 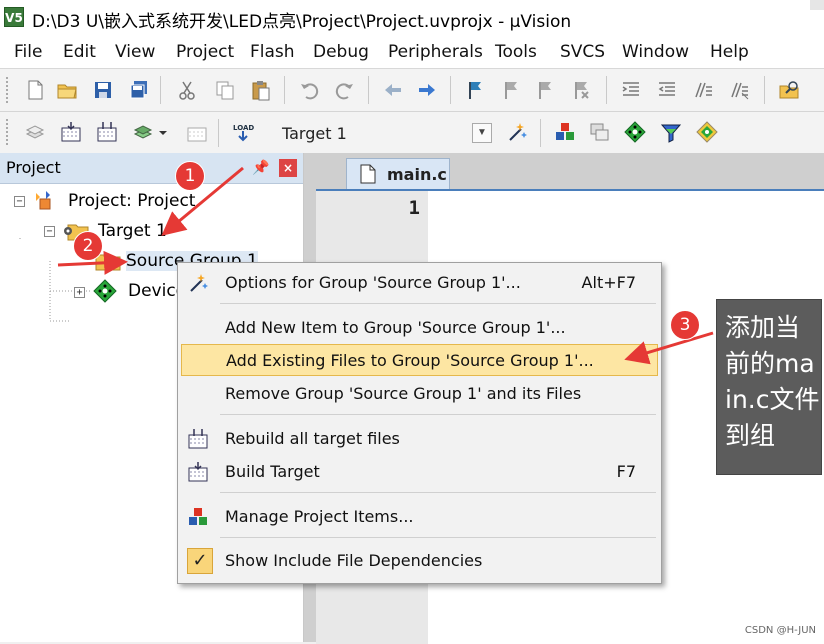 What do you see at coordinates (88, 246) in the screenshot?
I see `step-badge-2: 2` at bounding box center [88, 246].